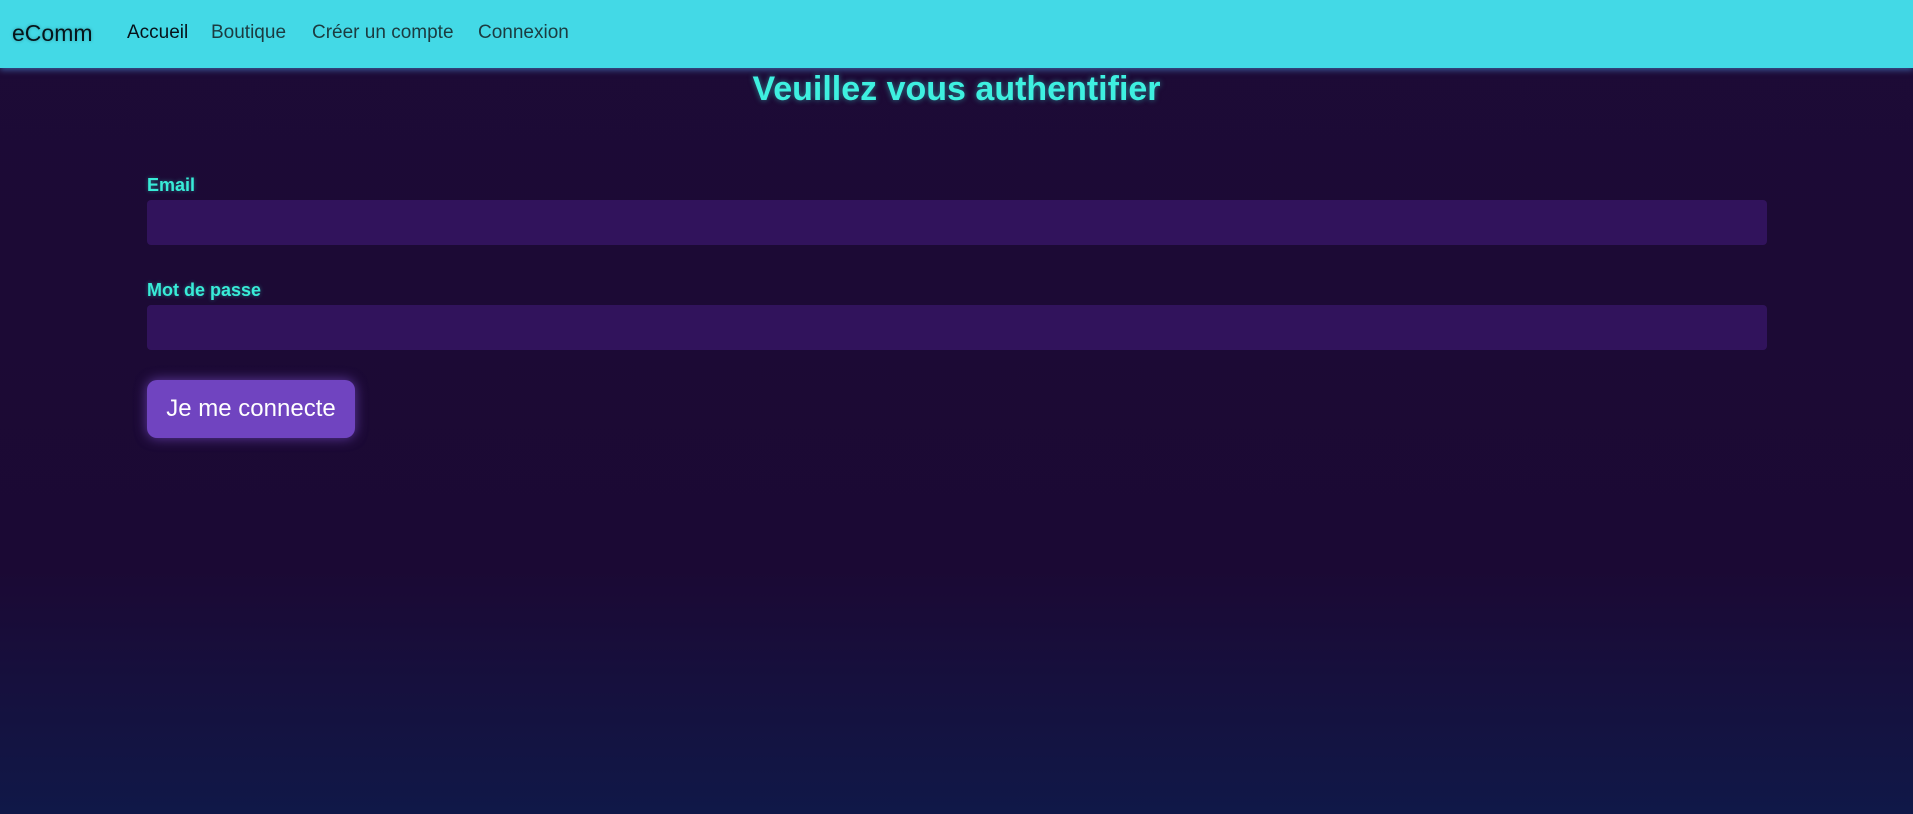  What do you see at coordinates (956, 89) in the screenshot?
I see `page-title: Veuillez vous authentifier` at bounding box center [956, 89].